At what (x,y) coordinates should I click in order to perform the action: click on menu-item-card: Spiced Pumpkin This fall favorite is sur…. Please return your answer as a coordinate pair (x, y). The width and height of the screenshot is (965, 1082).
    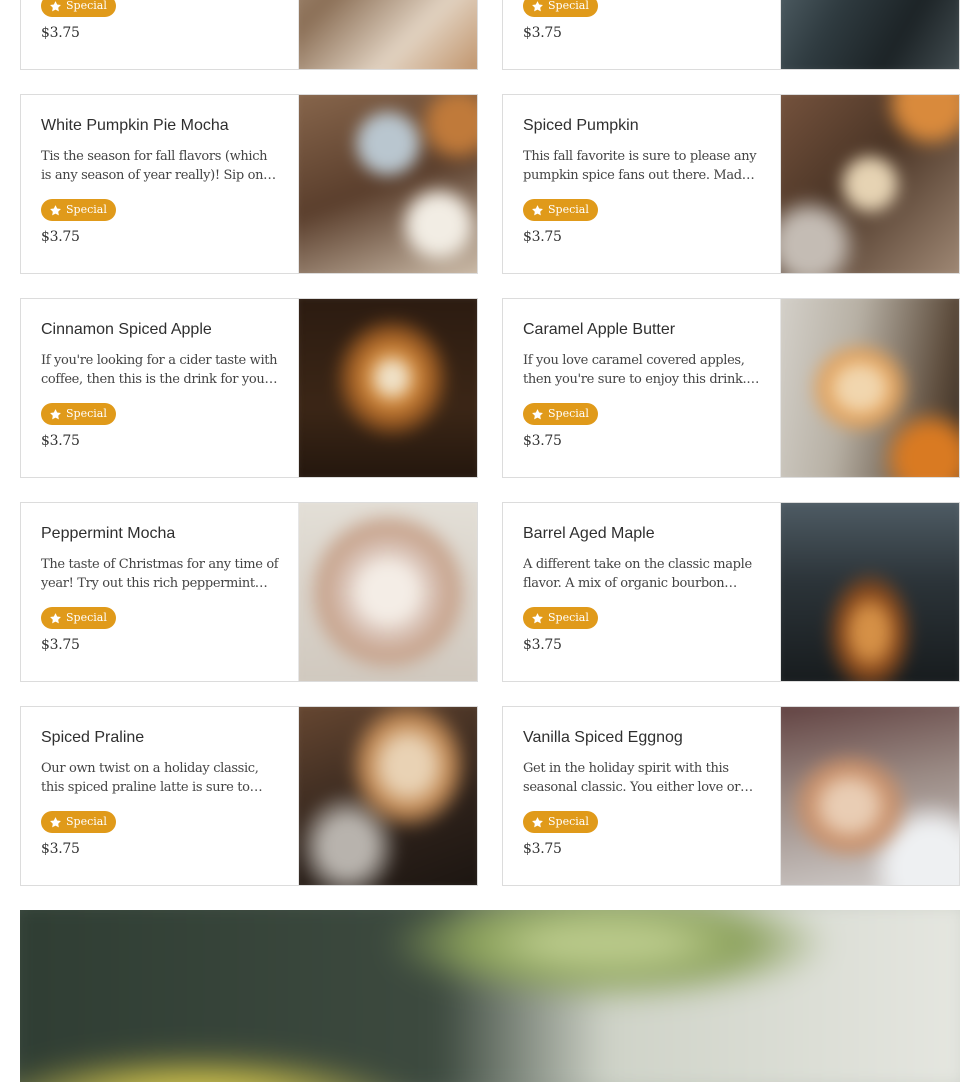
    Looking at the image, I should click on (731, 184).